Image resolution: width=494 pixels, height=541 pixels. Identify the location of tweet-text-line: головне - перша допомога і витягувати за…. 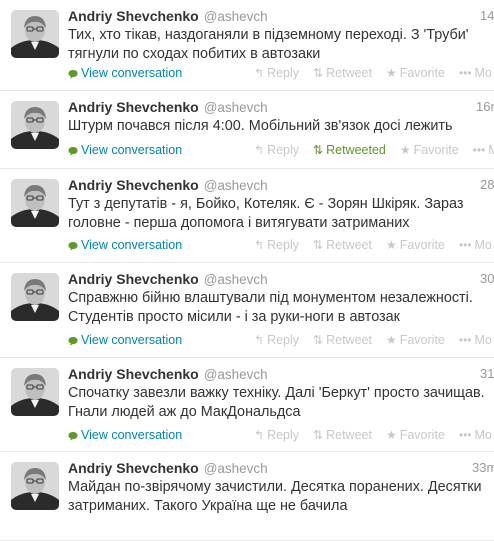
(239, 223).